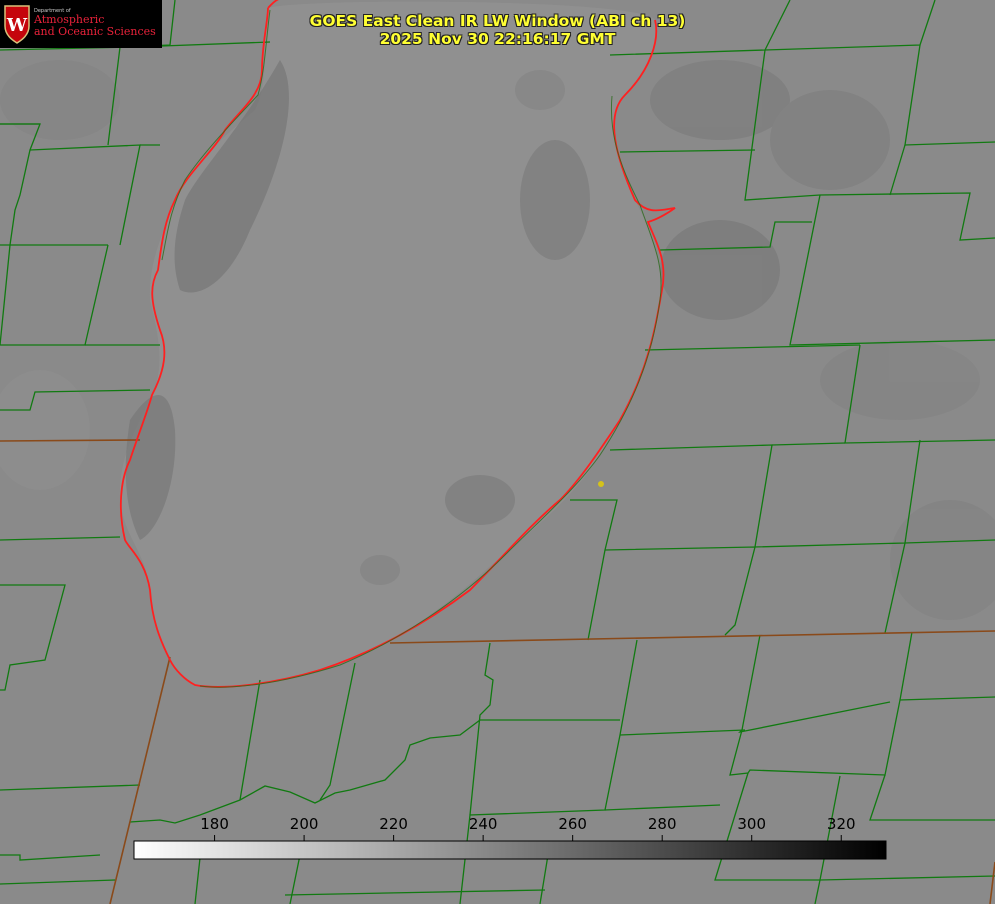  What do you see at coordinates (662, 824) in the screenshot?
I see `colorbar-tick-label: 280` at bounding box center [662, 824].